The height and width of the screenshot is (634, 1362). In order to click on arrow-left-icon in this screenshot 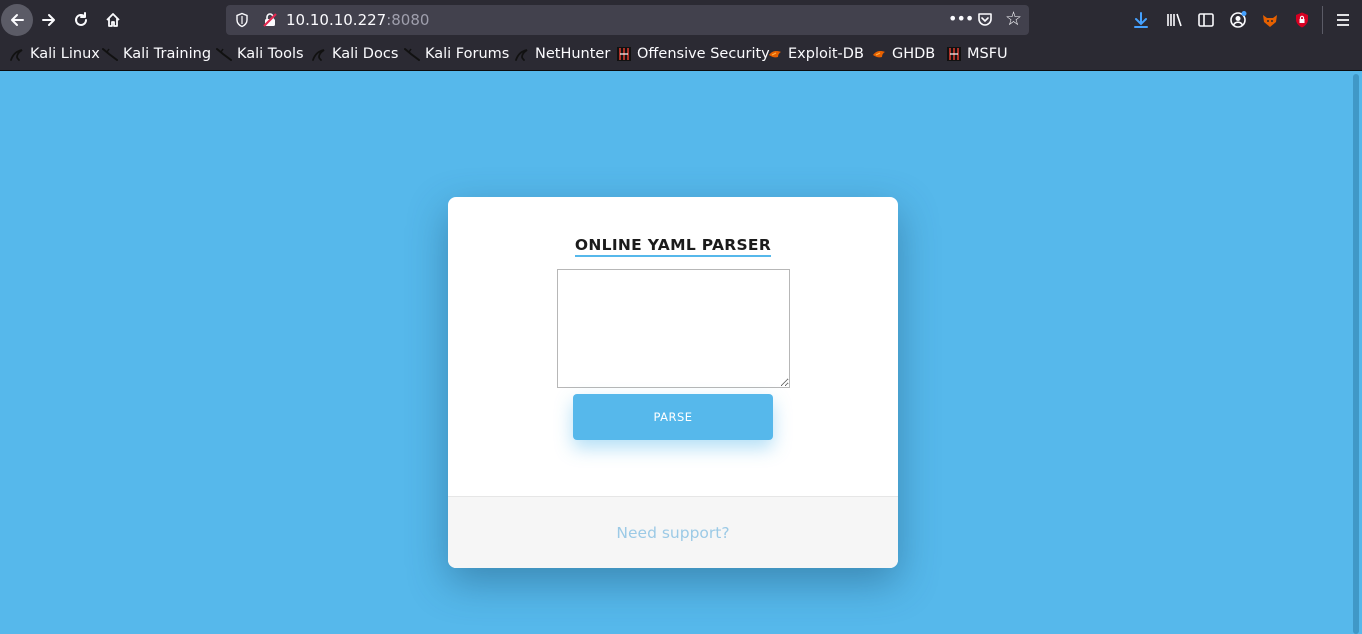, I will do `click(17, 20)`.